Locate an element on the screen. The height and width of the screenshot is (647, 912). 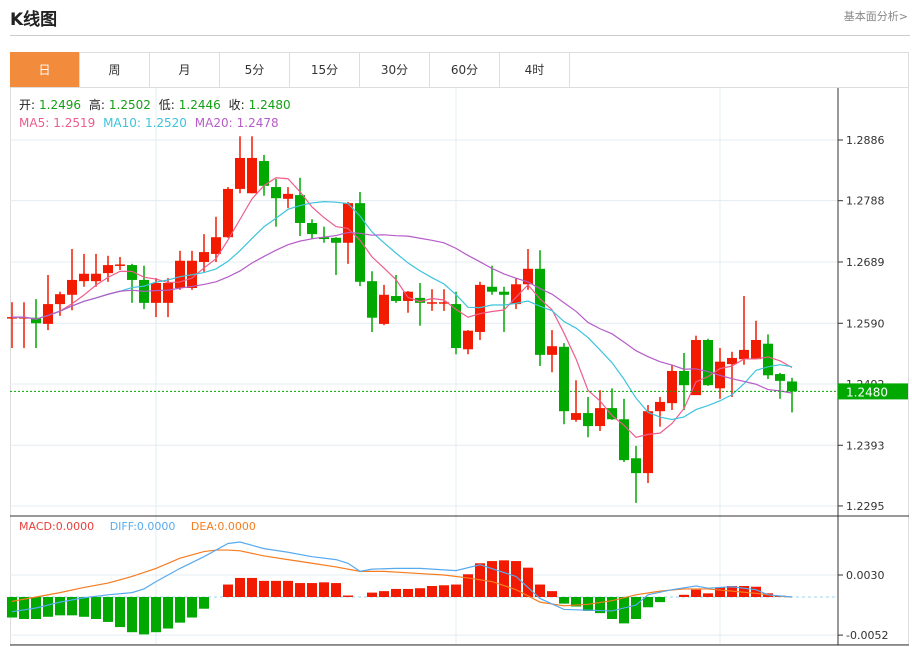
dea-value: 0.0000 is located at coordinates (236, 526).